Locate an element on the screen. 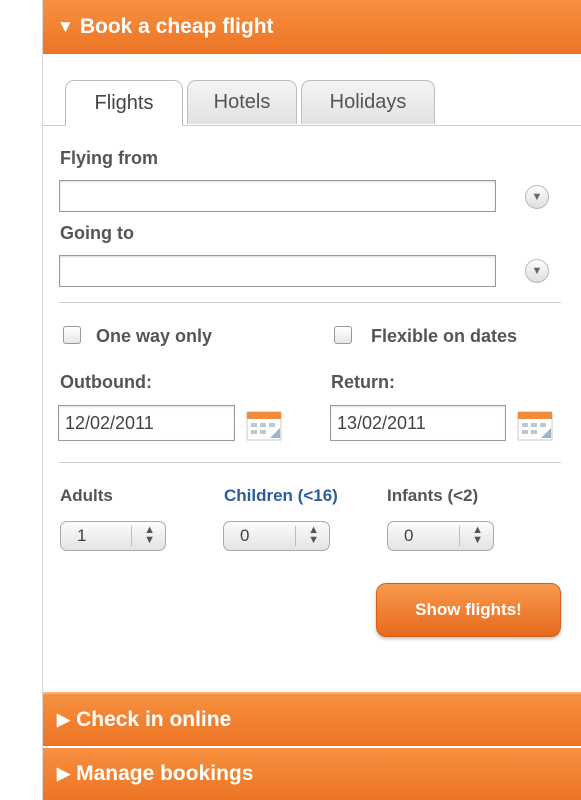 This screenshot has height=800, width=581. adults-select: 1 ▲ ▼ is located at coordinates (113, 536).